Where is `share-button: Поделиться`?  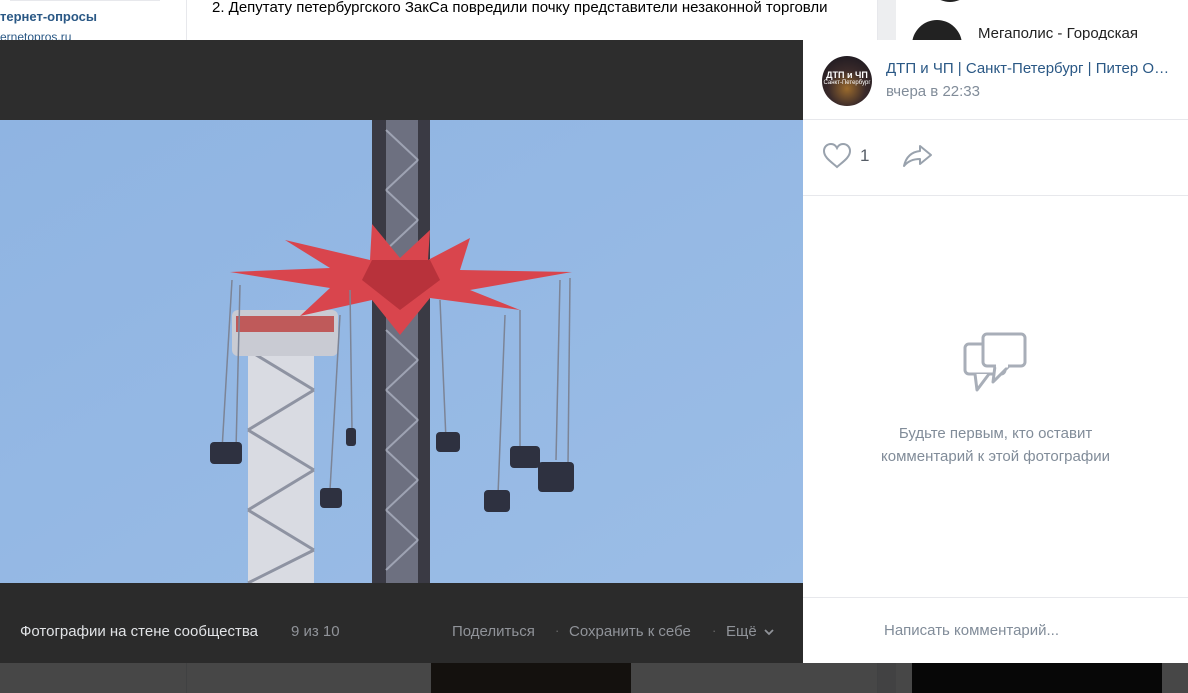 share-button: Поделиться is located at coordinates (493, 631).